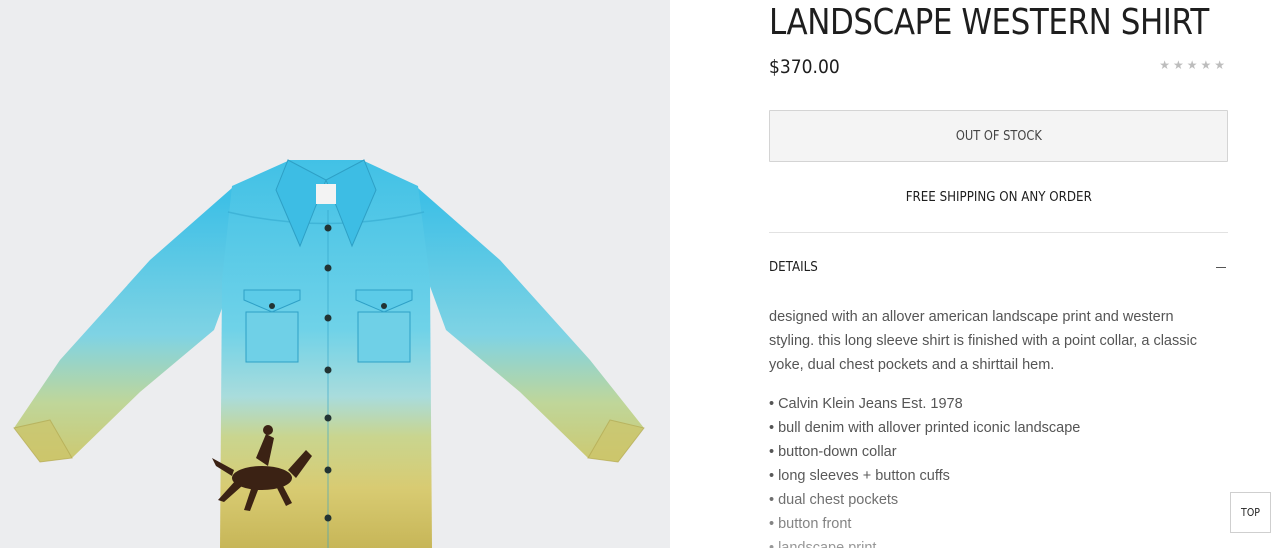  Describe the element at coordinates (793, 267) in the screenshot. I see `details-label: DETAILS` at that location.